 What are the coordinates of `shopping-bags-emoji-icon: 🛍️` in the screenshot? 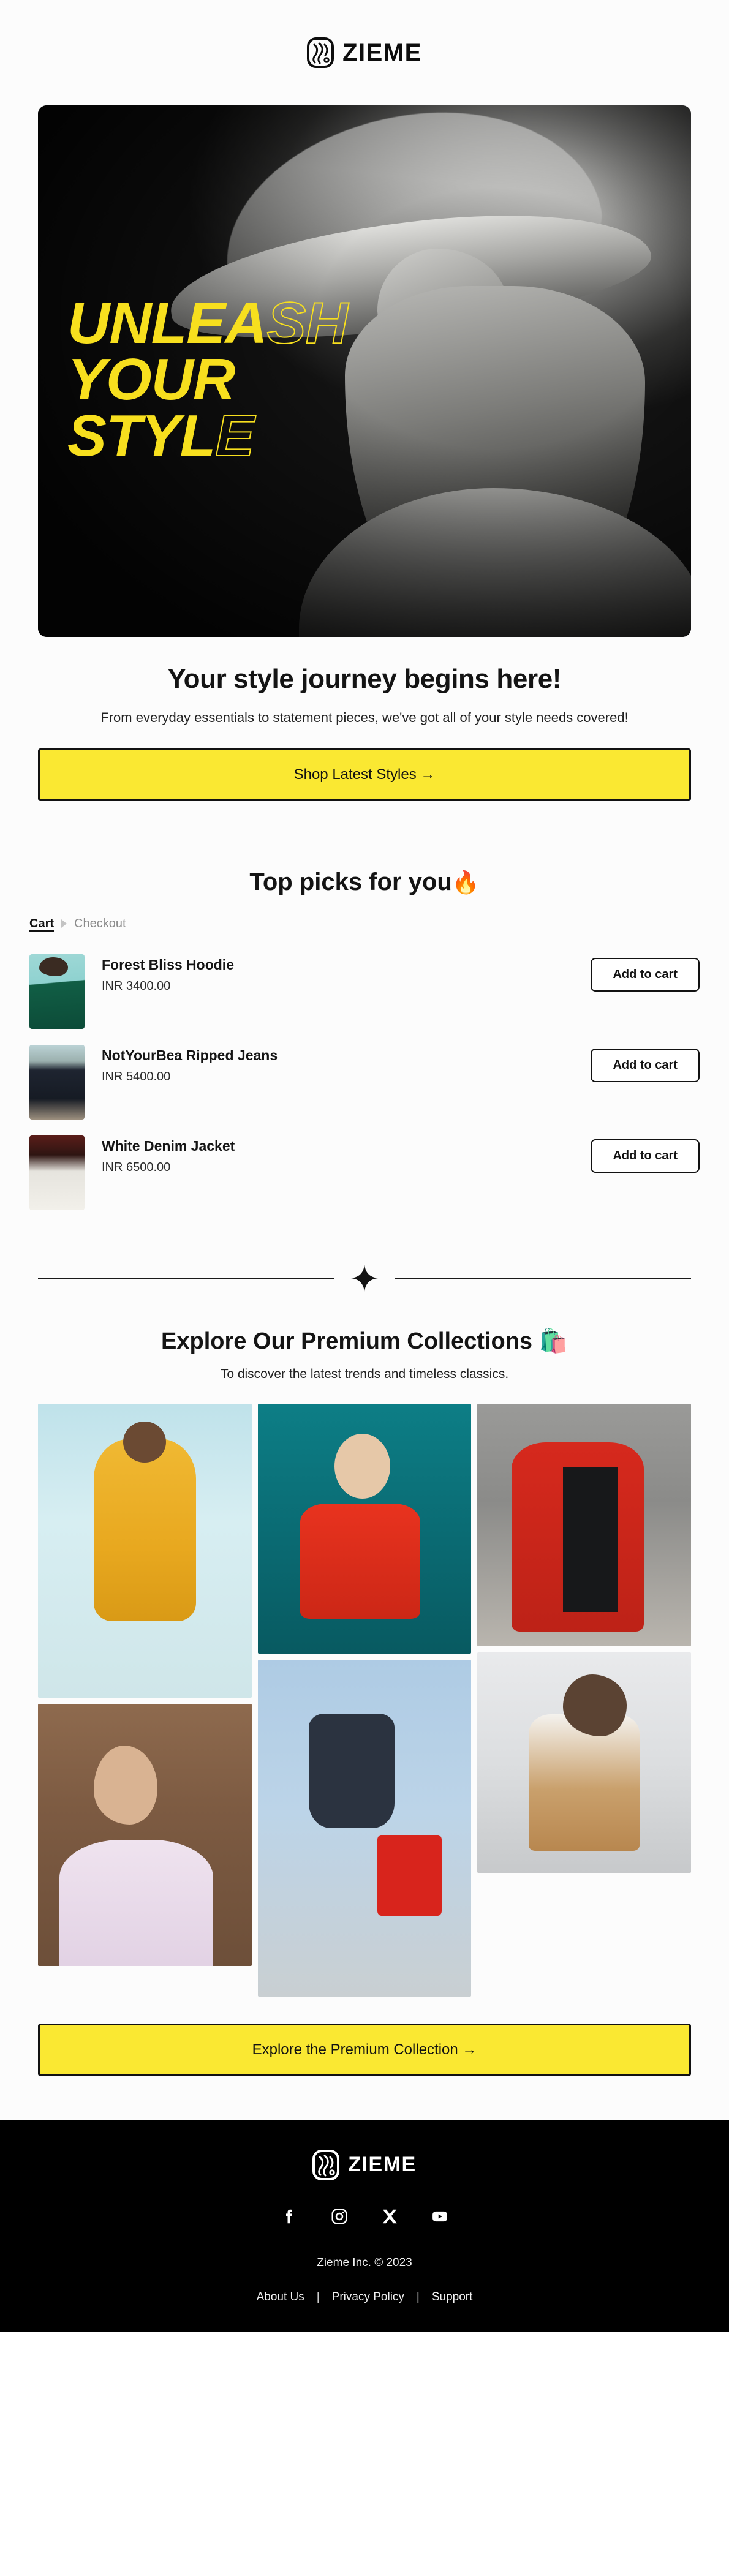 It's located at (553, 1341).